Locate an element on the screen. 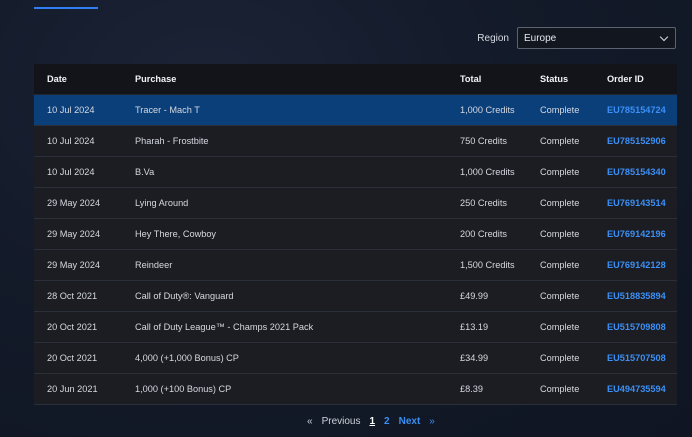 This screenshot has width=692, height=437. order-id-link: EU769142128 is located at coordinates (636, 265).